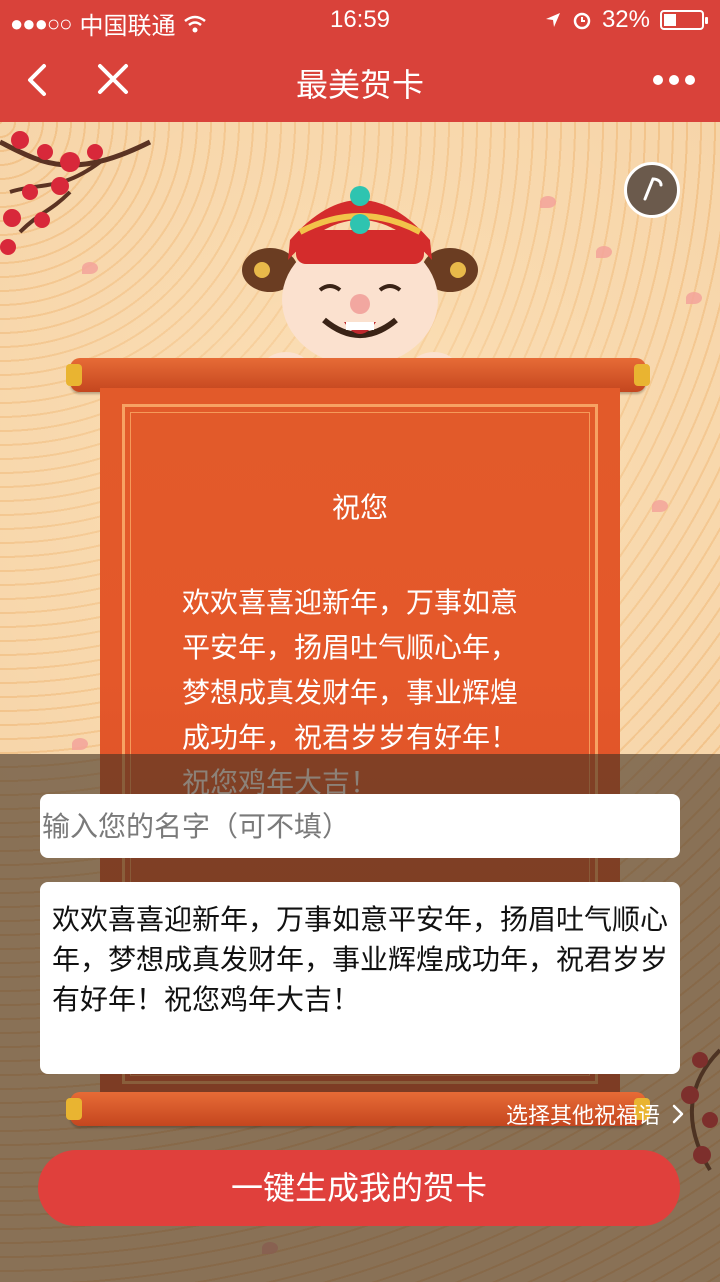 Image resolution: width=720 pixels, height=1282 pixels. What do you see at coordinates (360, 20) in the screenshot?
I see `status-bar: ●●●○○ 中国联通 16:59 32%` at bounding box center [360, 20].